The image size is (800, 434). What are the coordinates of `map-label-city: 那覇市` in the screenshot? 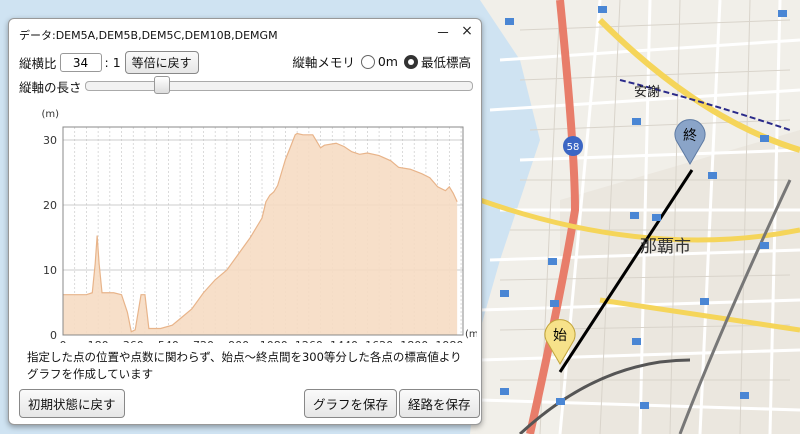 It's located at (665, 247).